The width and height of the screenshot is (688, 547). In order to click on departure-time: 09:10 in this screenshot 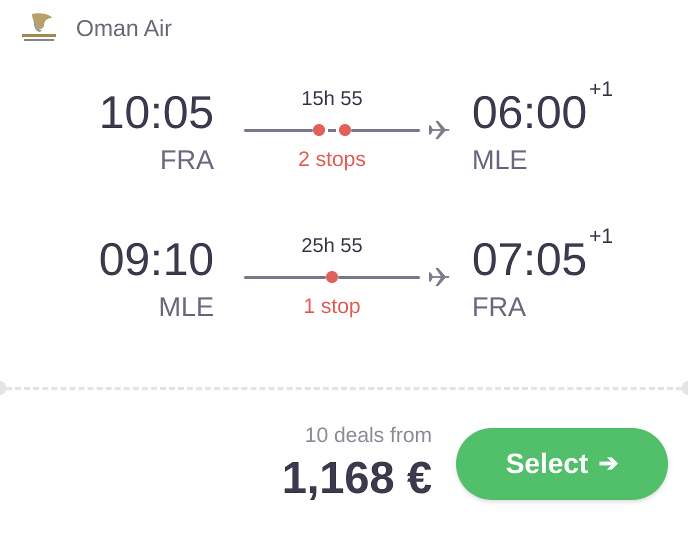, I will do `click(156, 259)`.